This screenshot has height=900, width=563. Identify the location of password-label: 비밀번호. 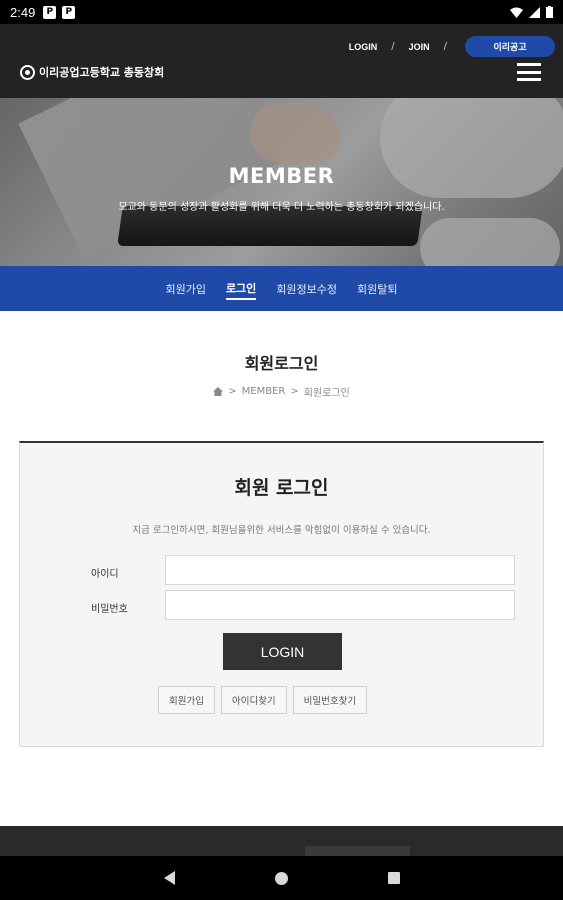
(109, 609).